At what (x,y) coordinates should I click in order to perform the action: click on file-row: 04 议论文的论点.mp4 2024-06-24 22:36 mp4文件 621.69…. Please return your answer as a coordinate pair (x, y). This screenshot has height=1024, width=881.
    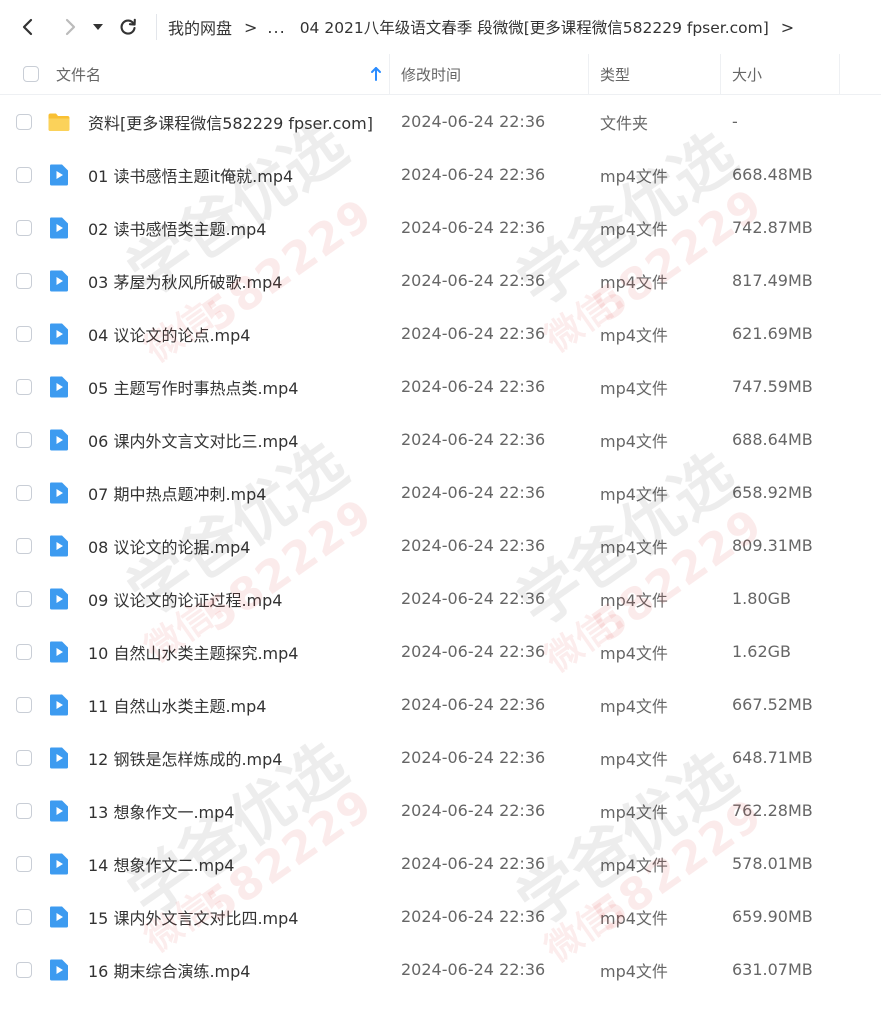
    Looking at the image, I should click on (440, 333).